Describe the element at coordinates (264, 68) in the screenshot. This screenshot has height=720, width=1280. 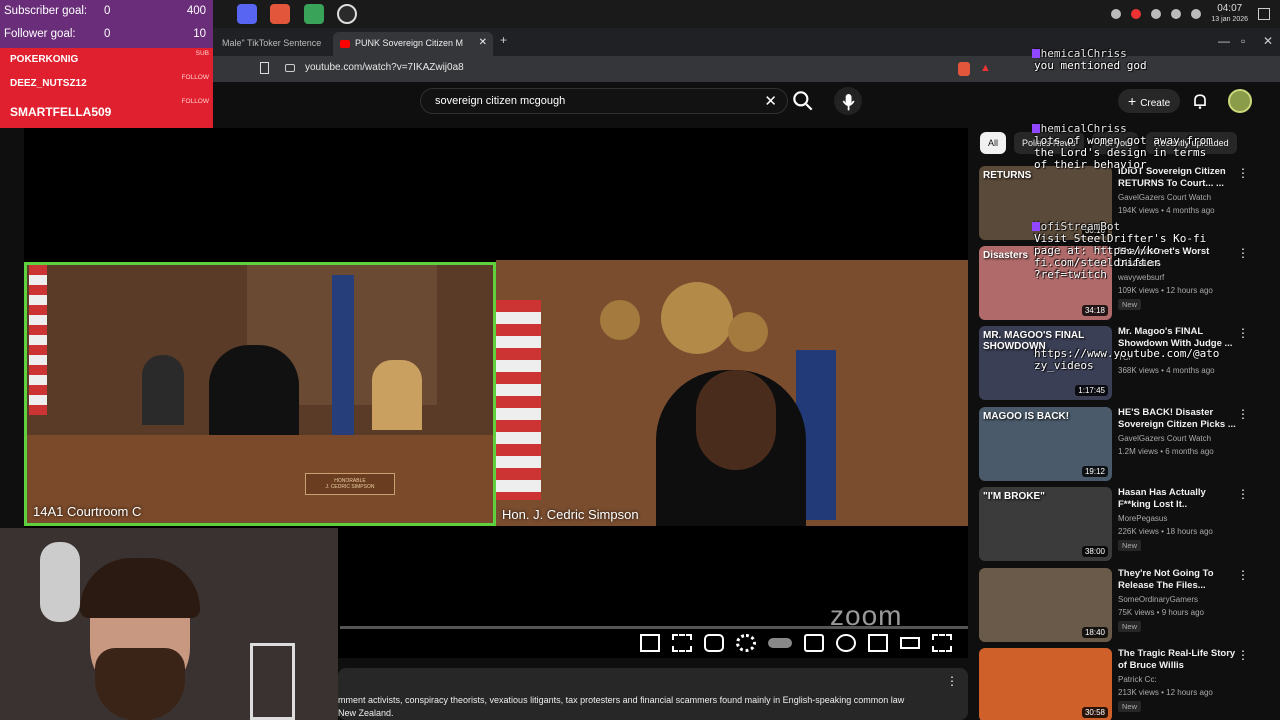
I see `bookmark-icon` at that location.